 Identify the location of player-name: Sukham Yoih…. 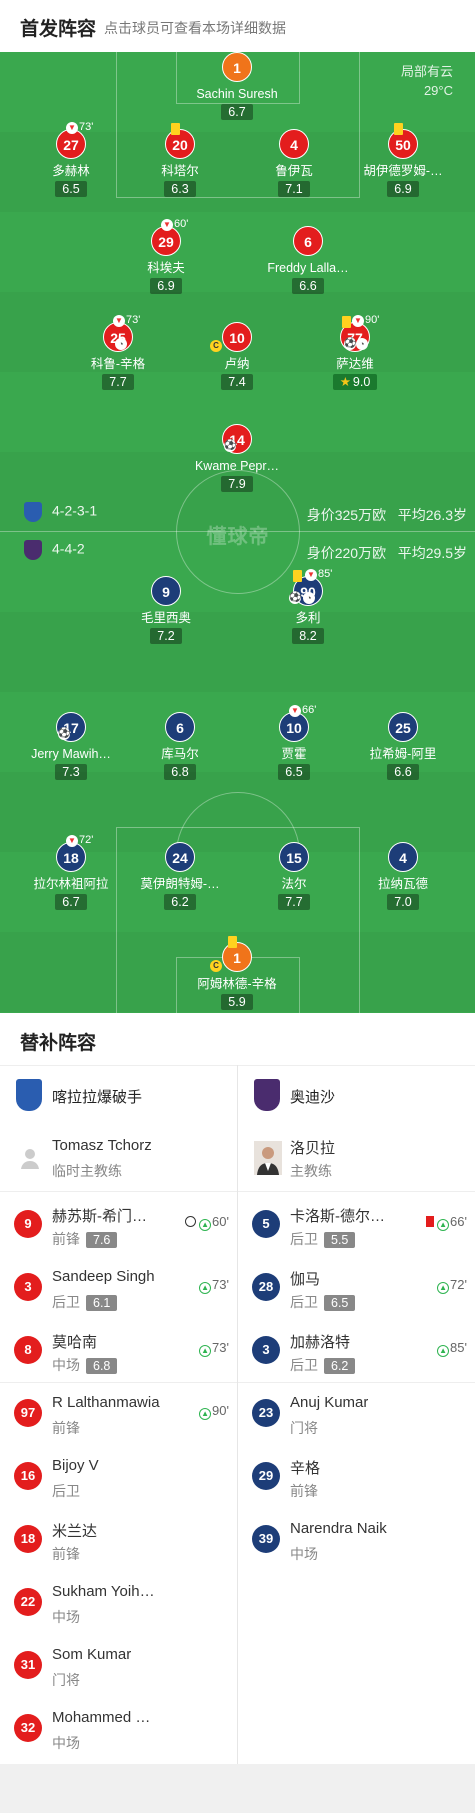
(103, 1591).